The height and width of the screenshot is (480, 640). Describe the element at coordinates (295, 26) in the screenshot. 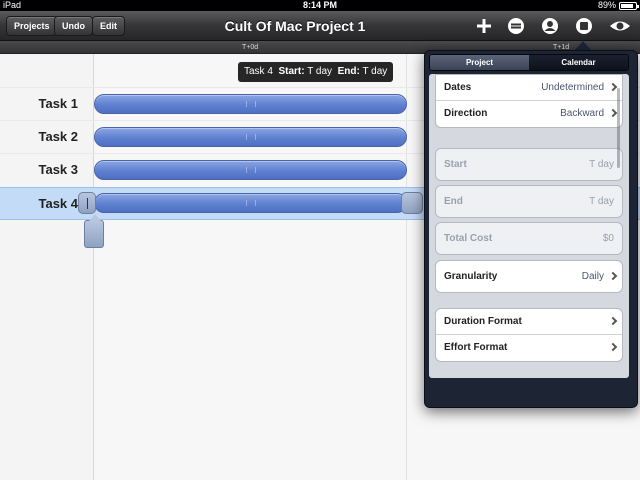

I see `project-title: Cult Of Mac Project 1` at that location.